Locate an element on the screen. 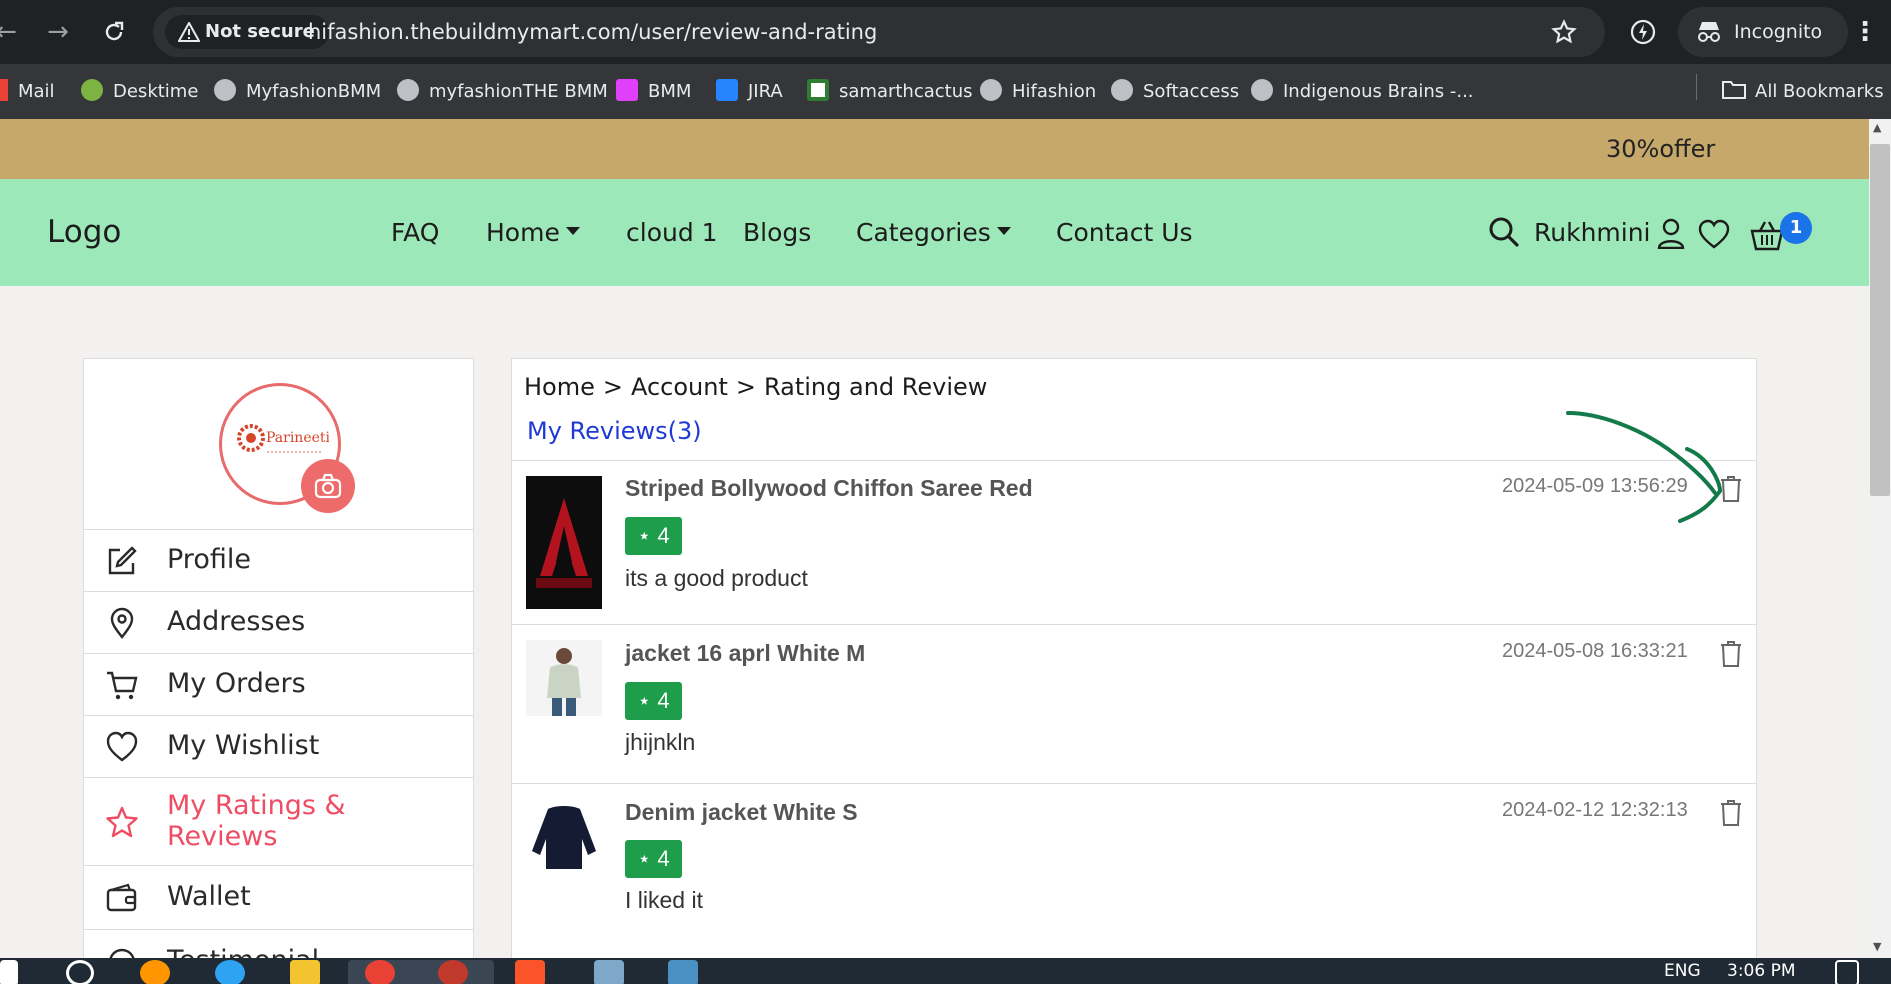 This screenshot has height=984, width=1891. sidebar-item-testimonial: Testimonial is located at coordinates (278, 943).